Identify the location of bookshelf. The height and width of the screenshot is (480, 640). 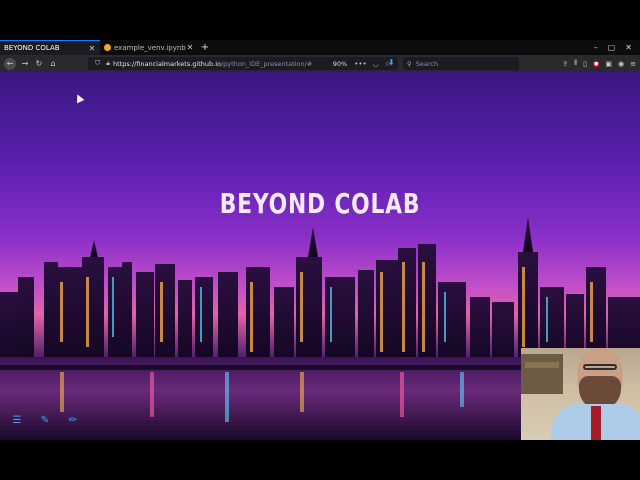
(542, 374).